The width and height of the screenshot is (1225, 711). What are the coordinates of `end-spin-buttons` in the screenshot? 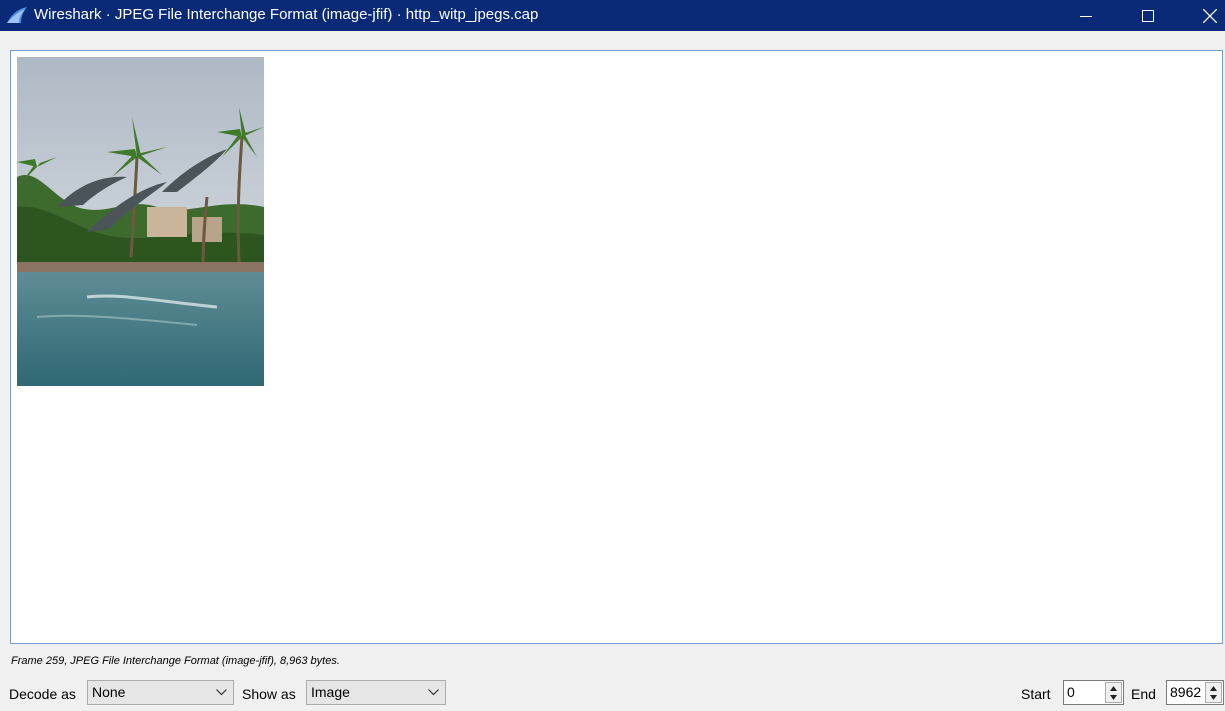 It's located at (1213, 692).